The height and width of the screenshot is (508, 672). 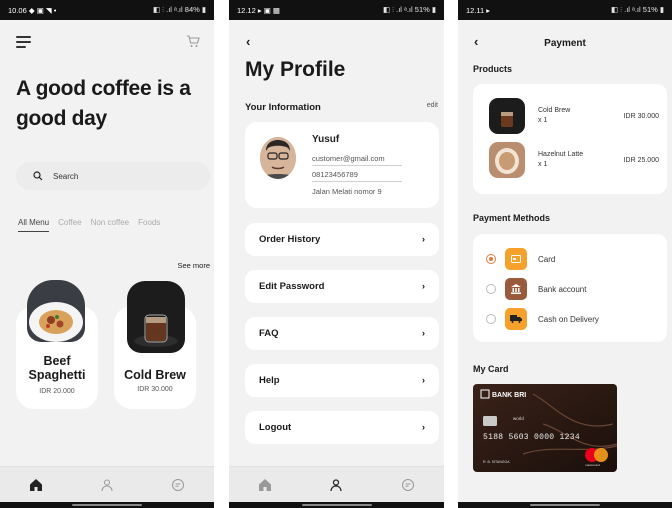 What do you see at coordinates (491, 369) in the screenshot?
I see `my-card-label: My Card` at bounding box center [491, 369].